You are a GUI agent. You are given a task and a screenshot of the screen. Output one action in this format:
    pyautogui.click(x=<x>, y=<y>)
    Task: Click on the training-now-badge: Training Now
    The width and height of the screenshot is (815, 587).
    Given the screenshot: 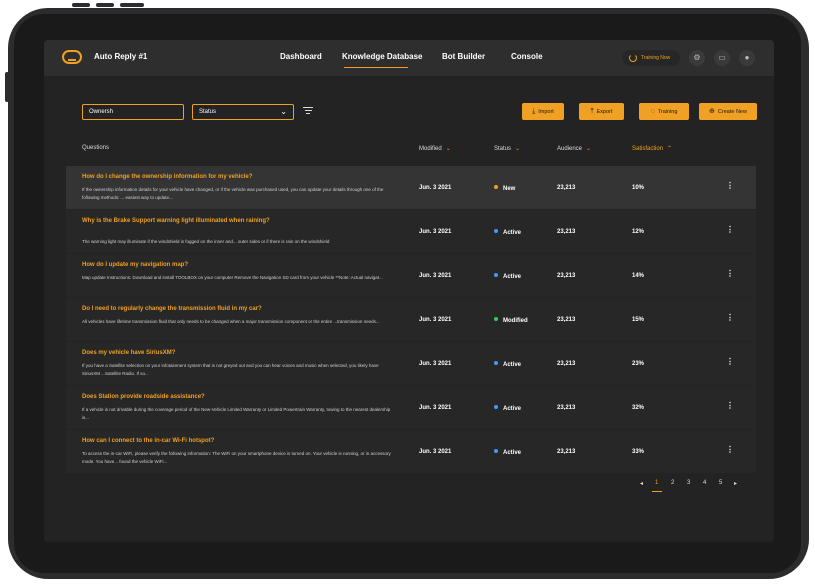 What is the action you would take?
    pyautogui.click(x=651, y=58)
    